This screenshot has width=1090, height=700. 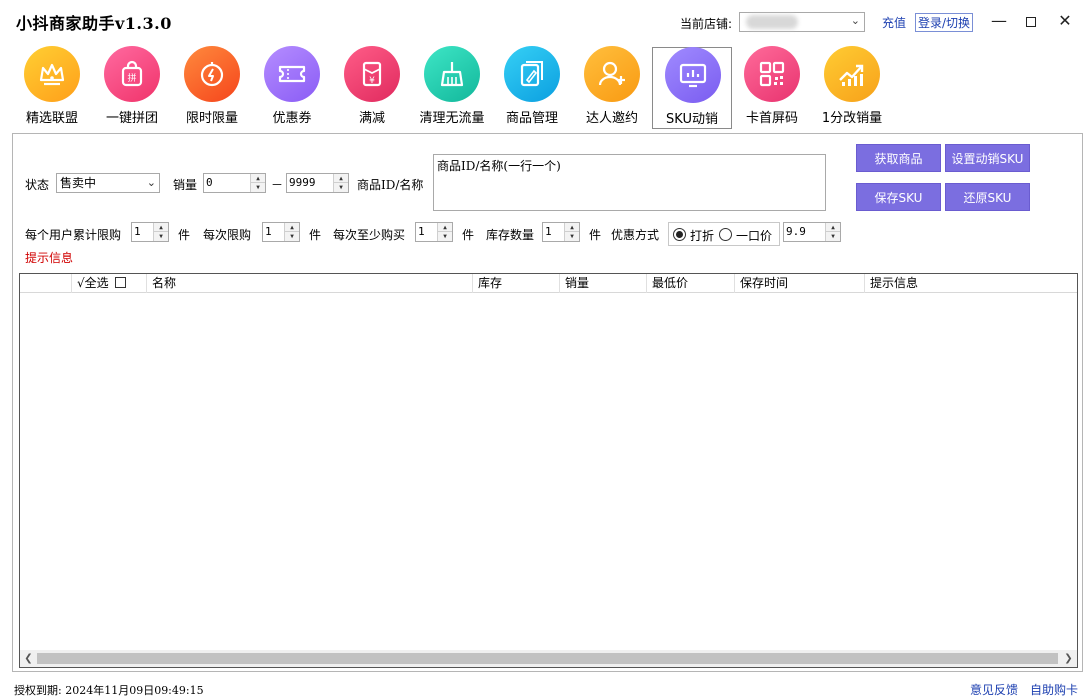 I want to click on column-header-hint: 提示信息, so click(x=971, y=283).